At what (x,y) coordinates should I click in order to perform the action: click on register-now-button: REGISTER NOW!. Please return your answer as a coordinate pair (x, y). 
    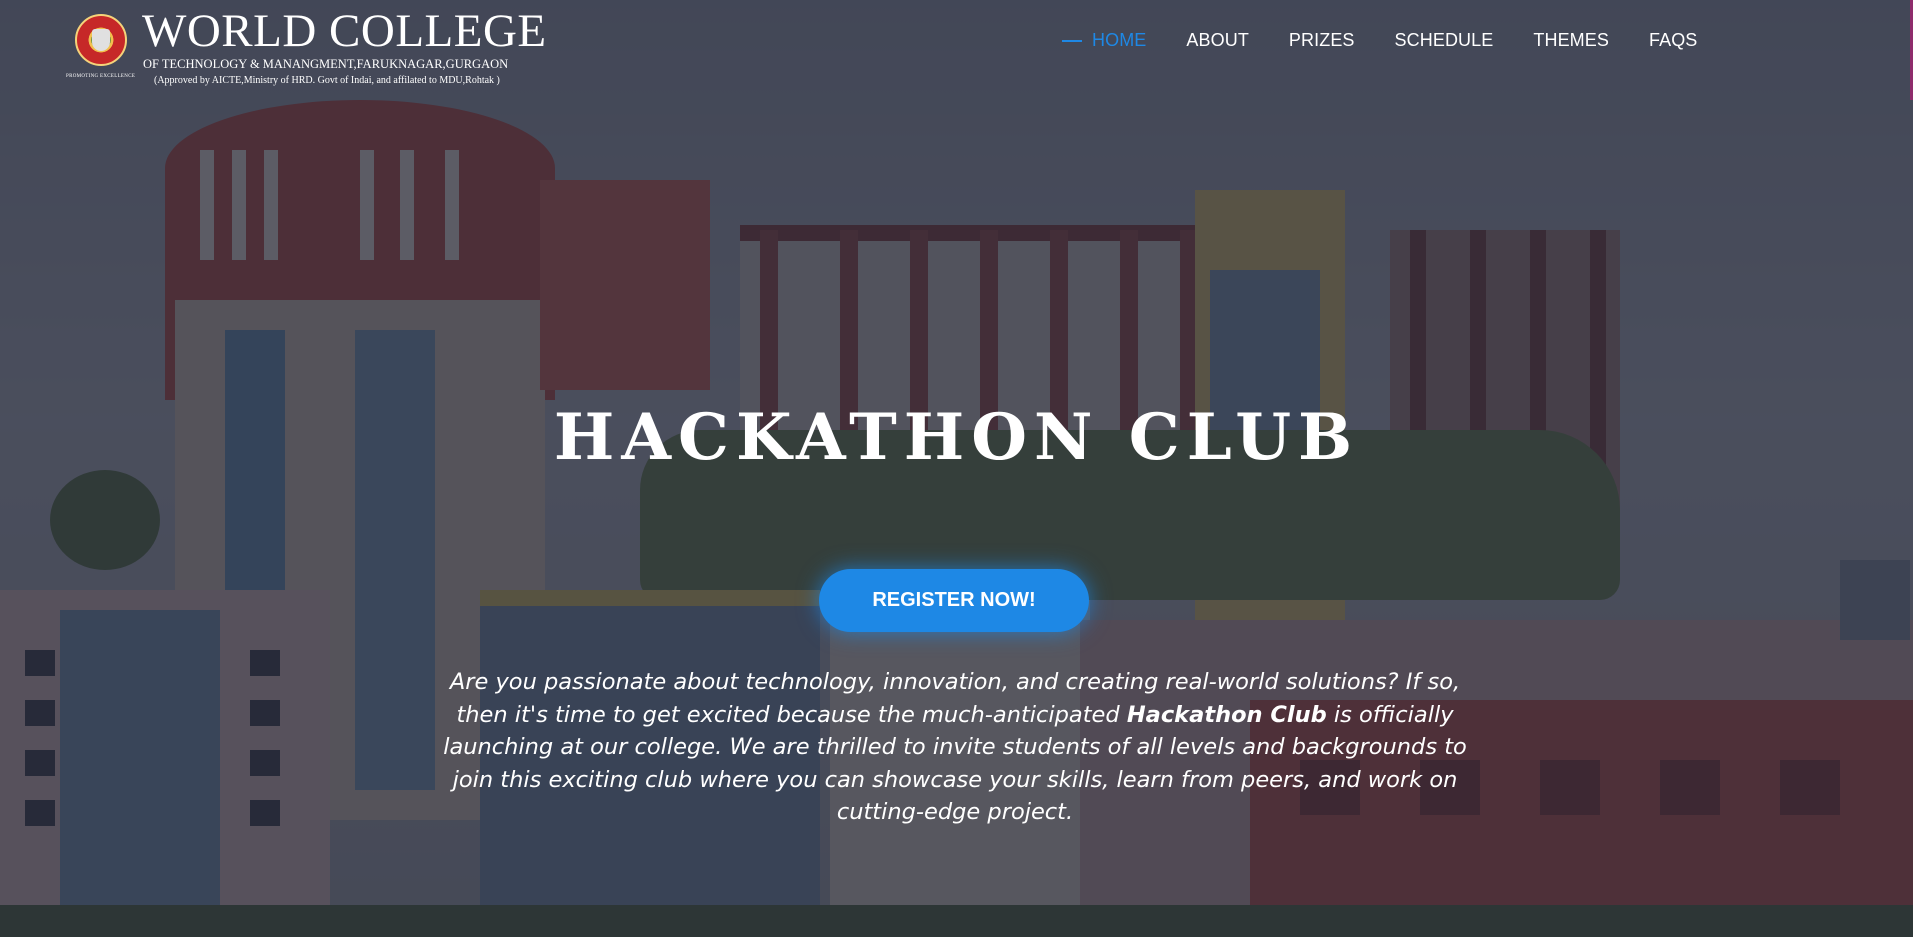
    Looking at the image, I should click on (954, 600).